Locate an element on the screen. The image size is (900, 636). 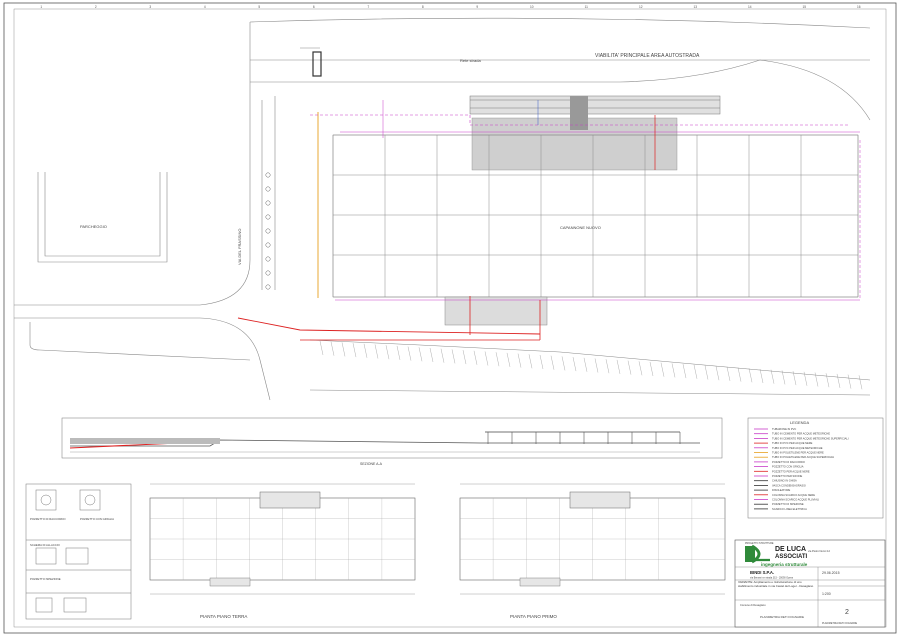
date-value: 29.06.2015 is located at coordinates (831, 573).